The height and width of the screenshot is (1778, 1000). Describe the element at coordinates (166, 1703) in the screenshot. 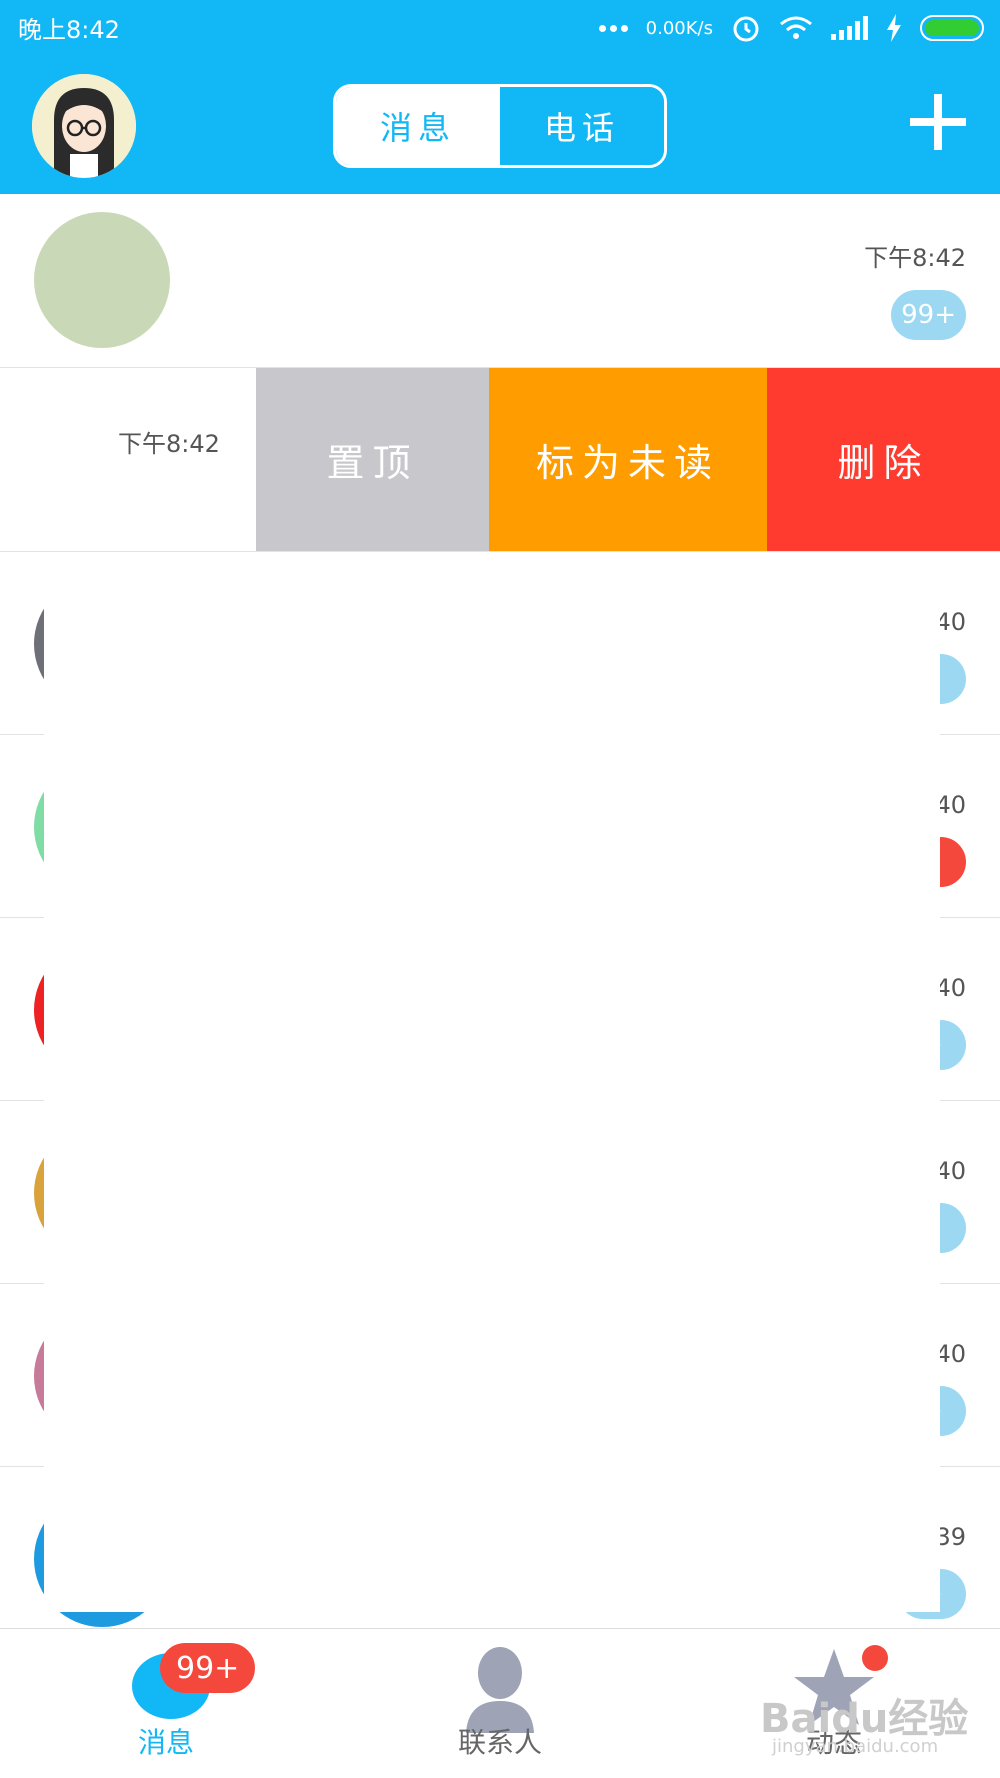

I see `nav-messages: 99+ 消息` at that location.